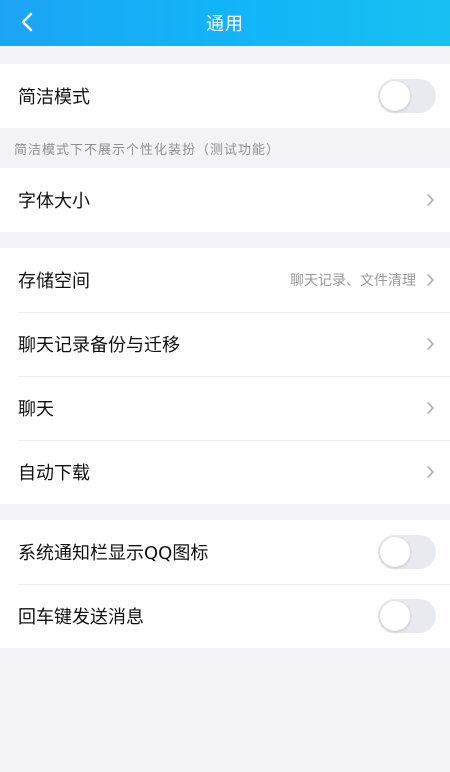 The height and width of the screenshot is (772, 450). I want to click on font-size-row: 字体大小, so click(225, 200).